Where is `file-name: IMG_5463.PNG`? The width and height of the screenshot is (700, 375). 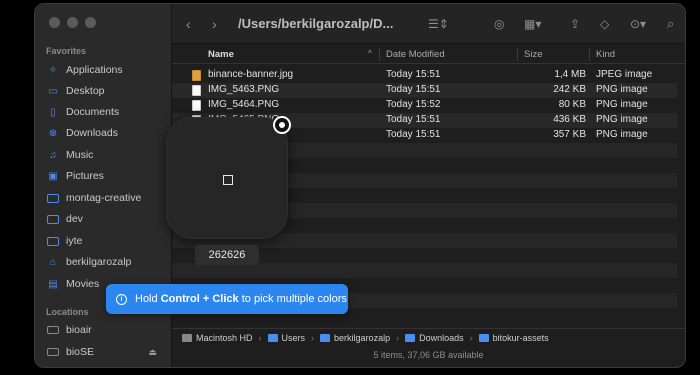
file-name: IMG_5463.PNG is located at coordinates (244, 89).